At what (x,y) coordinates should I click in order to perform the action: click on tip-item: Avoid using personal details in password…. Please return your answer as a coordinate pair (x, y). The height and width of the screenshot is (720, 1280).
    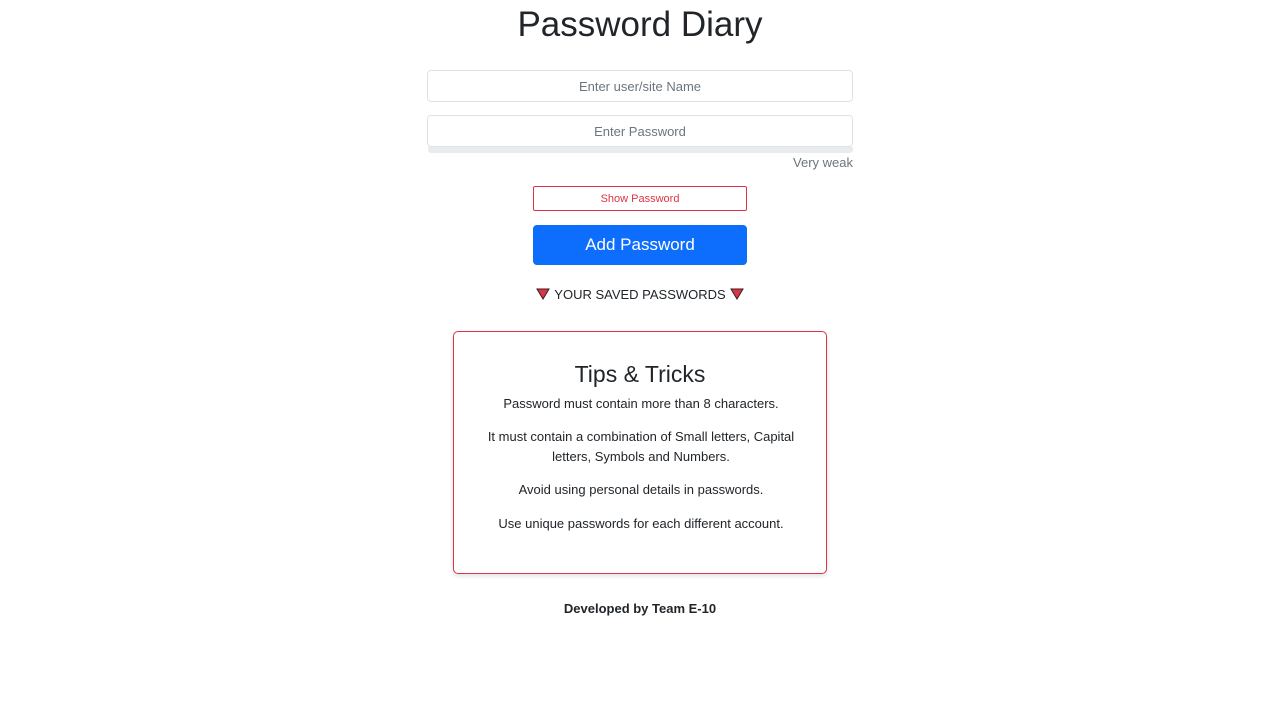
    Looking at the image, I should click on (641, 489).